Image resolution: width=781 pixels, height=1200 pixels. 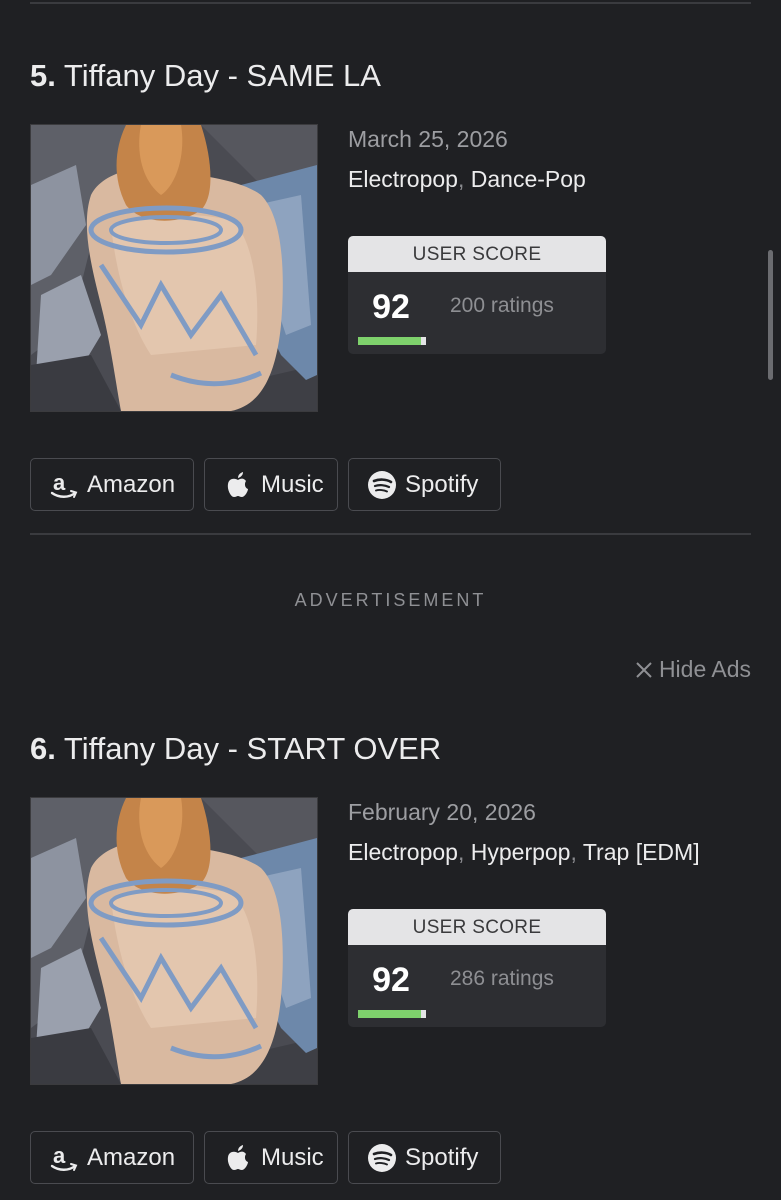 I want to click on release-date: March 25, 2026, so click(x=428, y=139).